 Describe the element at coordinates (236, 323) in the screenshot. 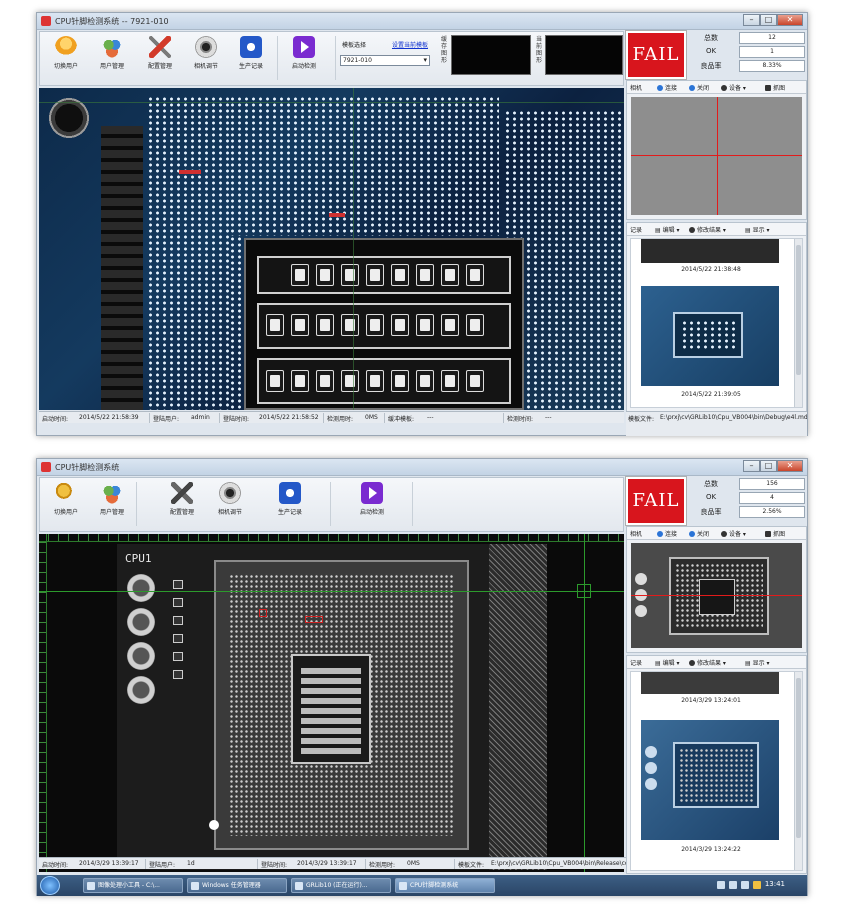

I see `pin-array-mid` at that location.